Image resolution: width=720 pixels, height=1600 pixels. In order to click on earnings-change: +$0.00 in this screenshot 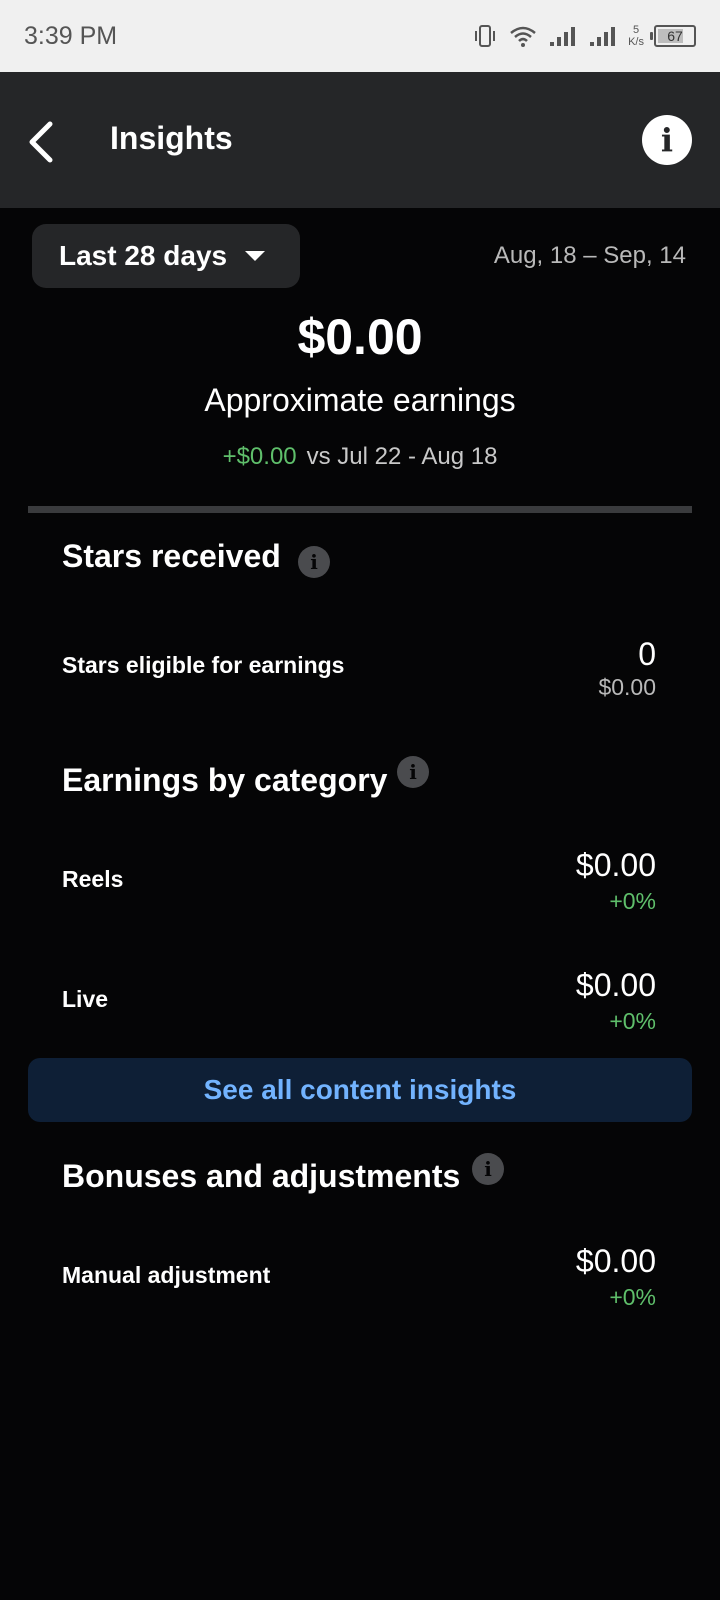, I will do `click(259, 456)`.